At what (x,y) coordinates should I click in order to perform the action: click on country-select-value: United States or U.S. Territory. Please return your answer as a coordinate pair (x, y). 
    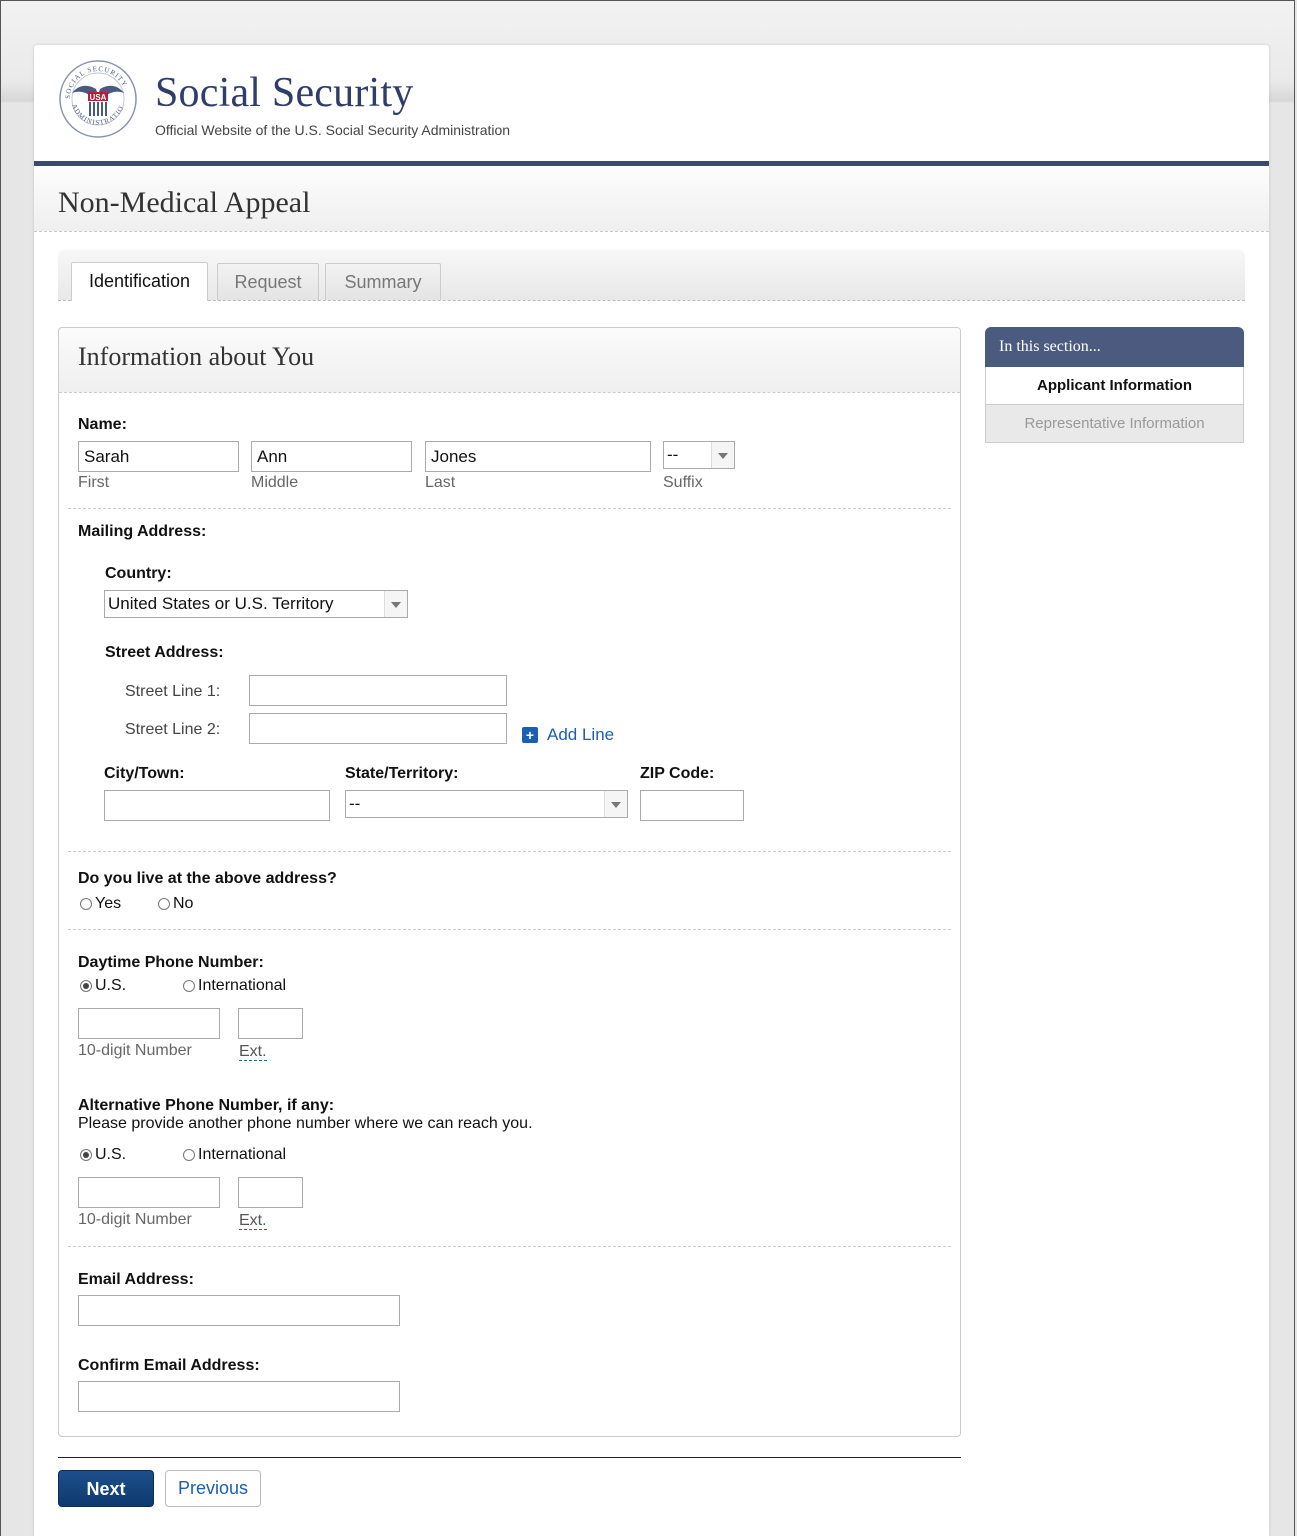
    Looking at the image, I should click on (221, 603).